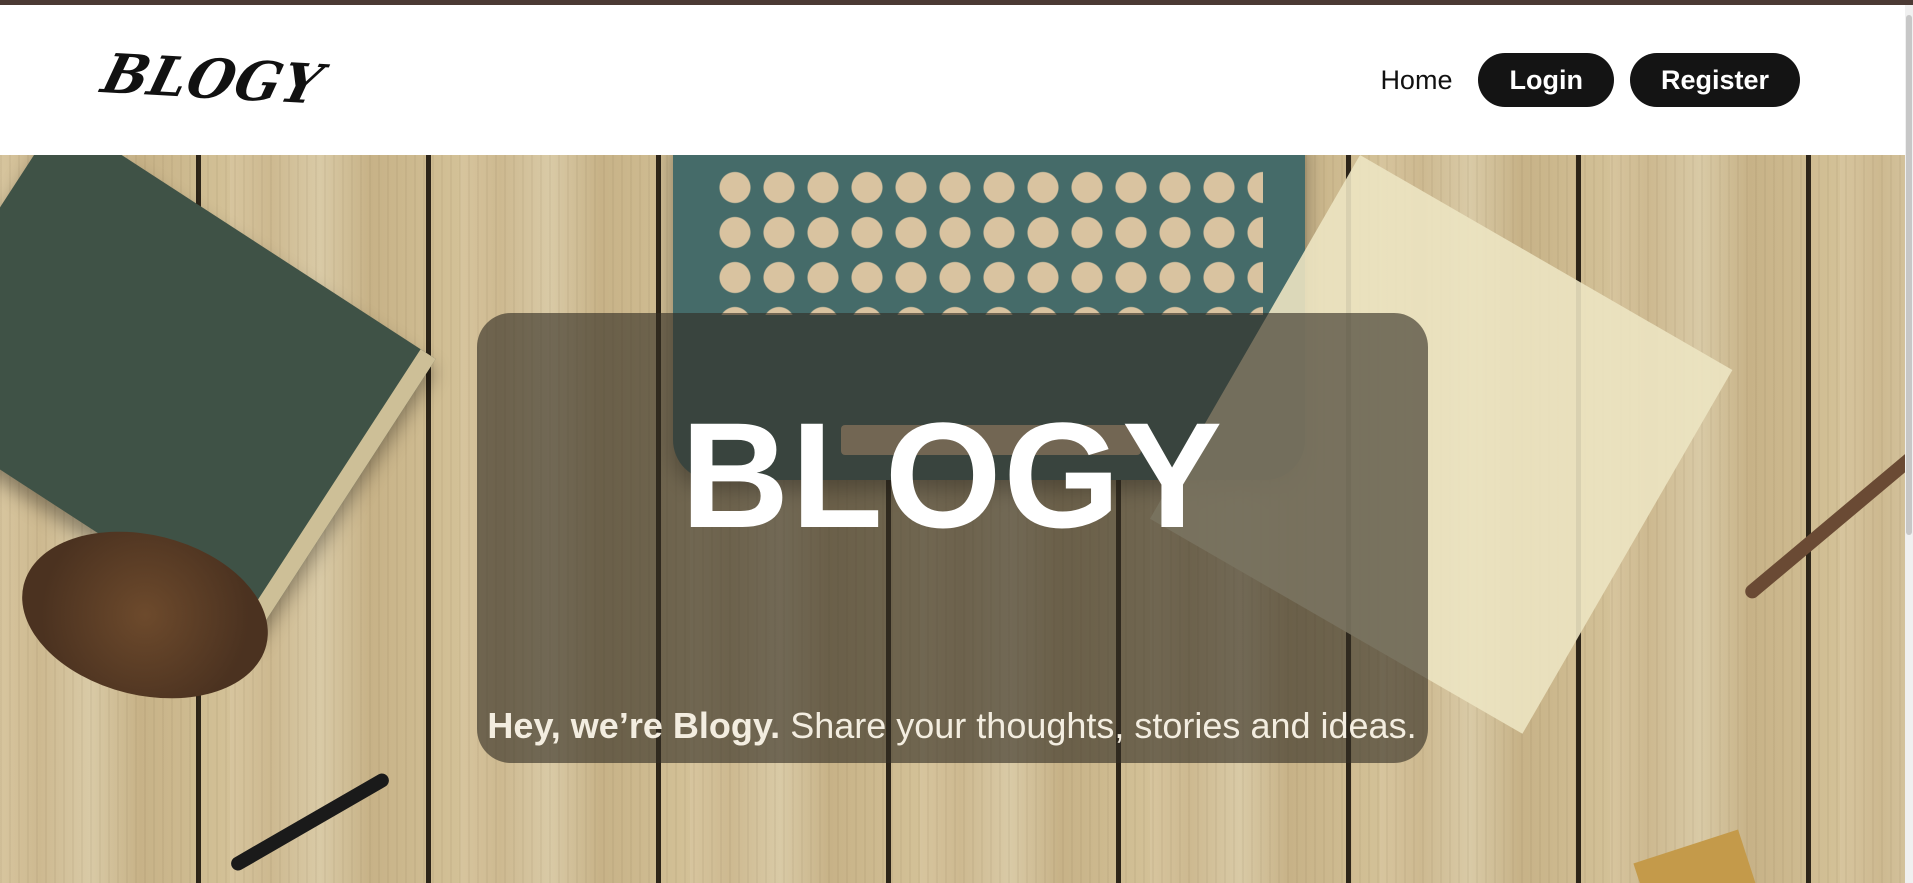 This screenshot has height=883, width=1913. Describe the element at coordinates (634, 725) in the screenshot. I see `hero-tagline-bold: Hey, we’re Blogy.` at that location.